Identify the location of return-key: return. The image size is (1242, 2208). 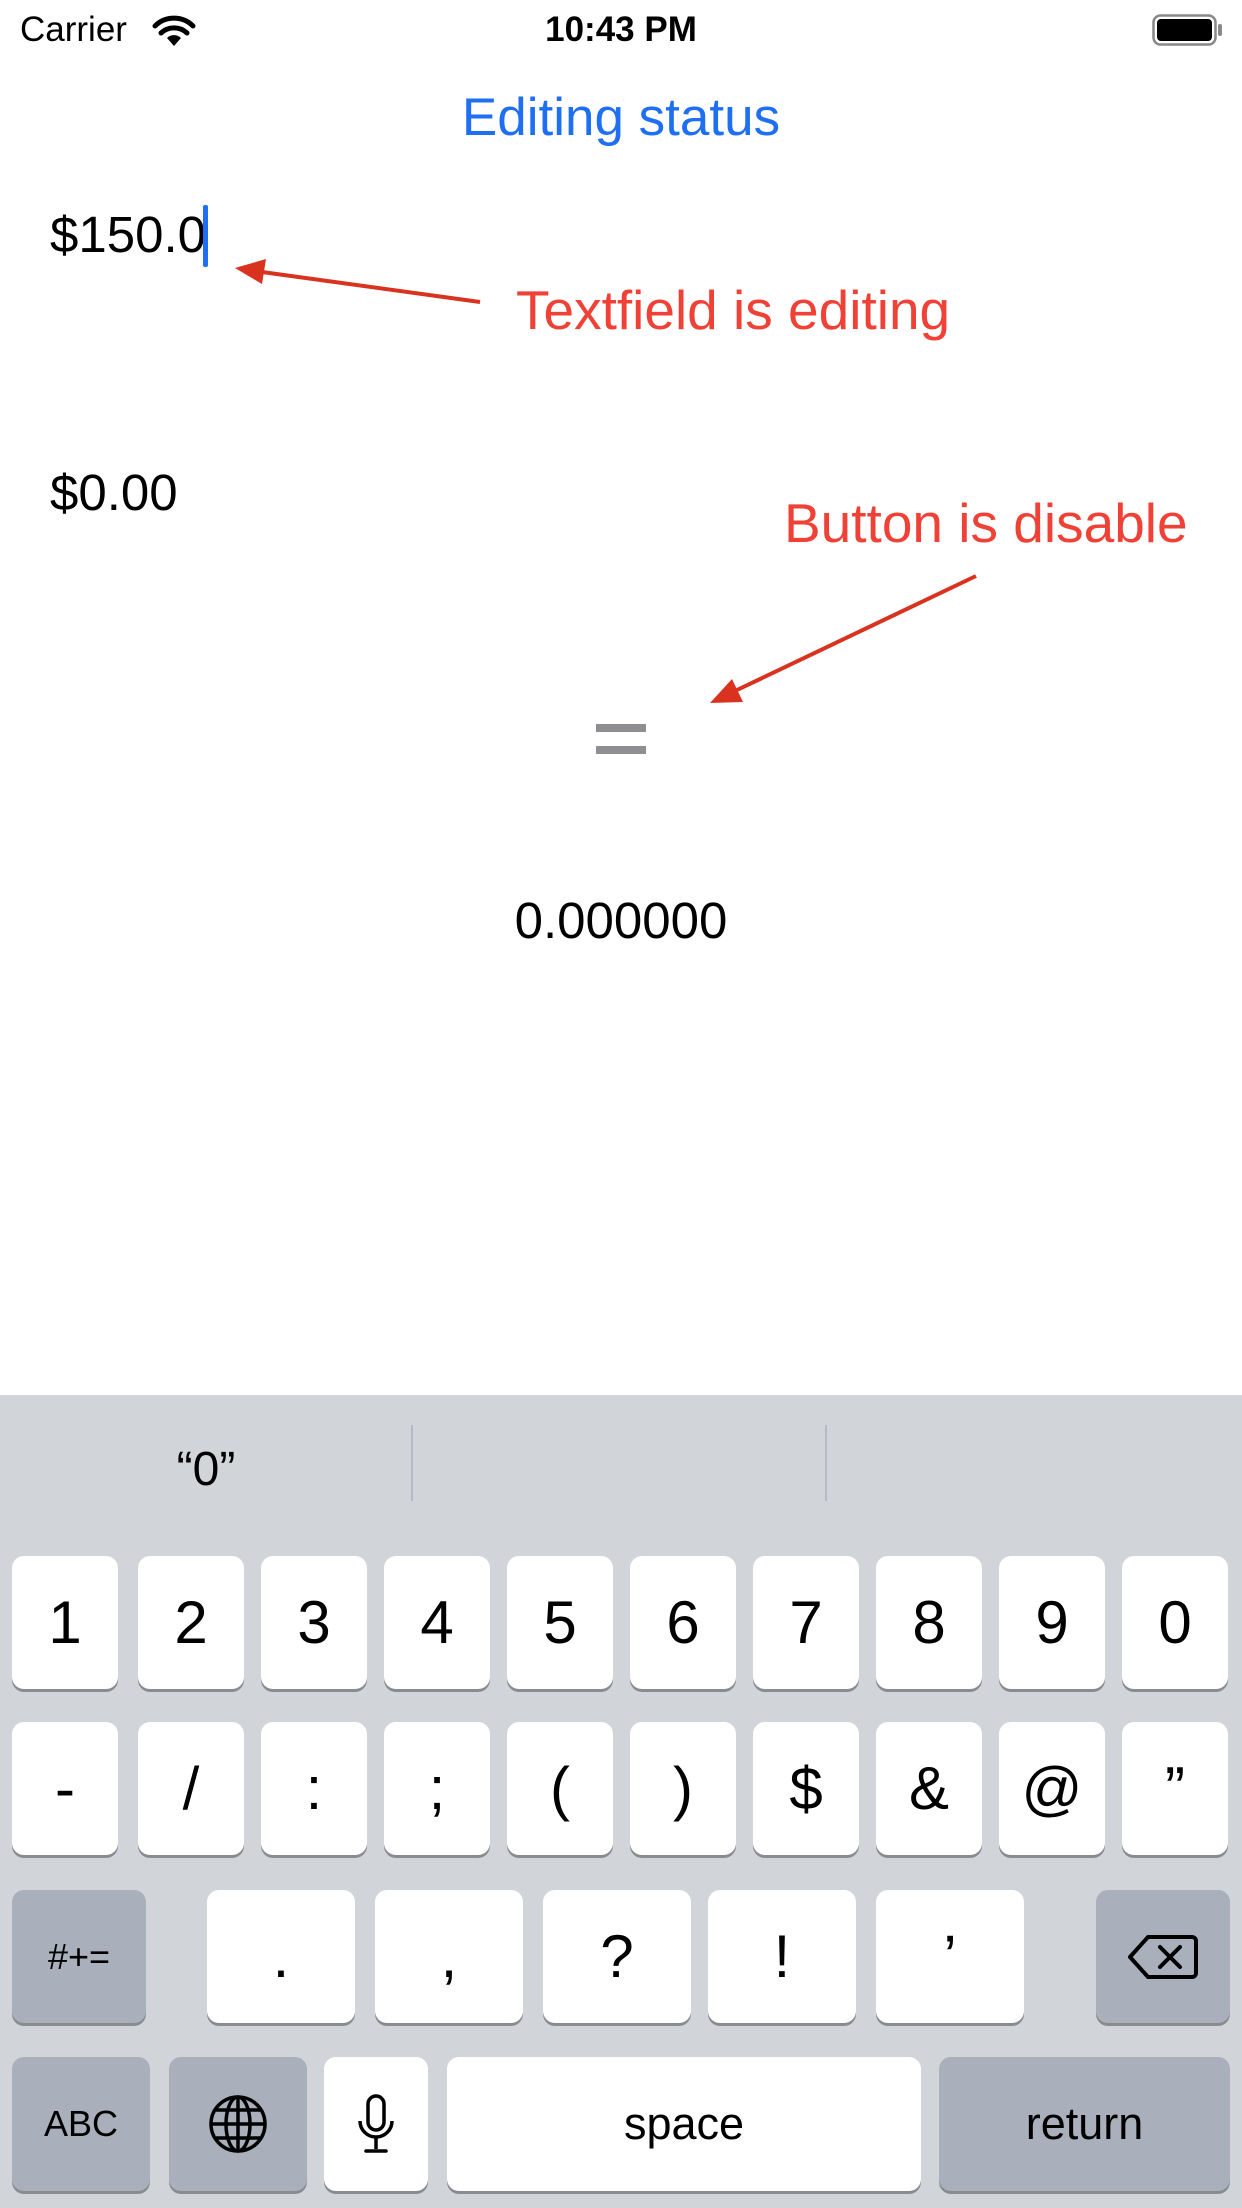
(1084, 2124).